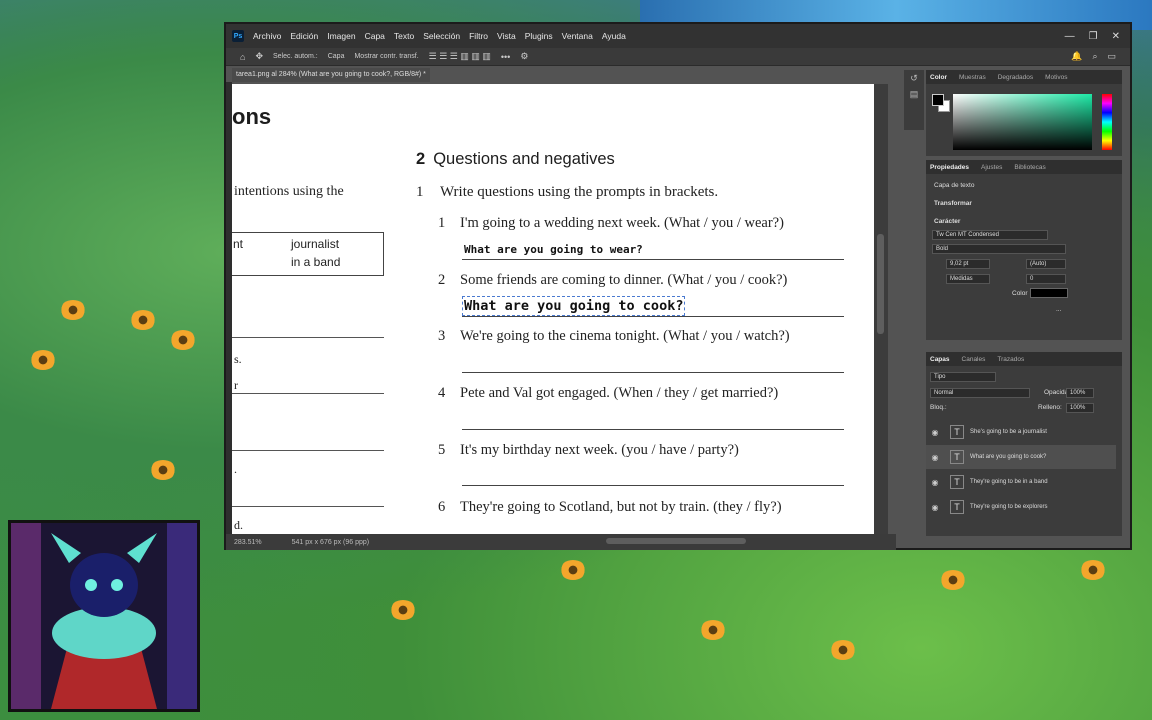 This screenshot has width=1152, height=720. I want to click on comments-icon: ▤, so click(914, 94).